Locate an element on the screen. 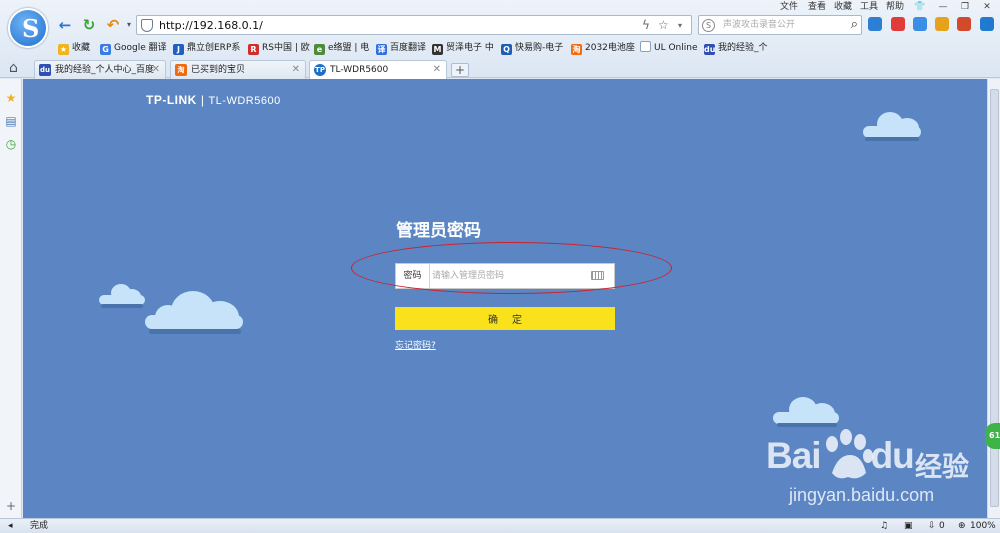 This screenshot has width=1000, height=533. document-icon is located at coordinates (645, 46).